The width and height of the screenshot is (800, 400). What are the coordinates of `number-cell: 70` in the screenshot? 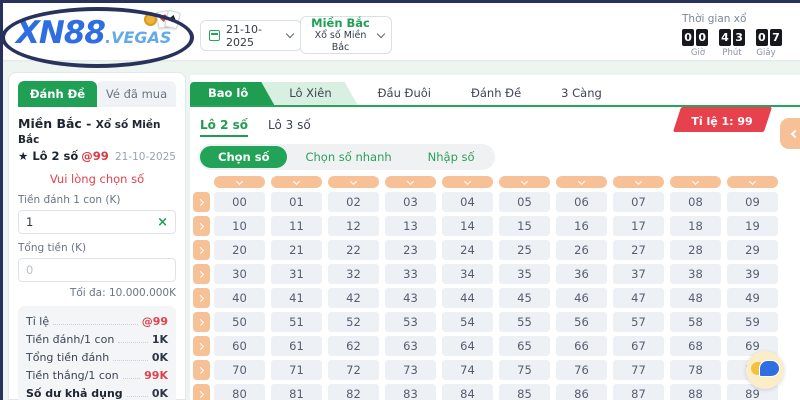 It's located at (239, 370).